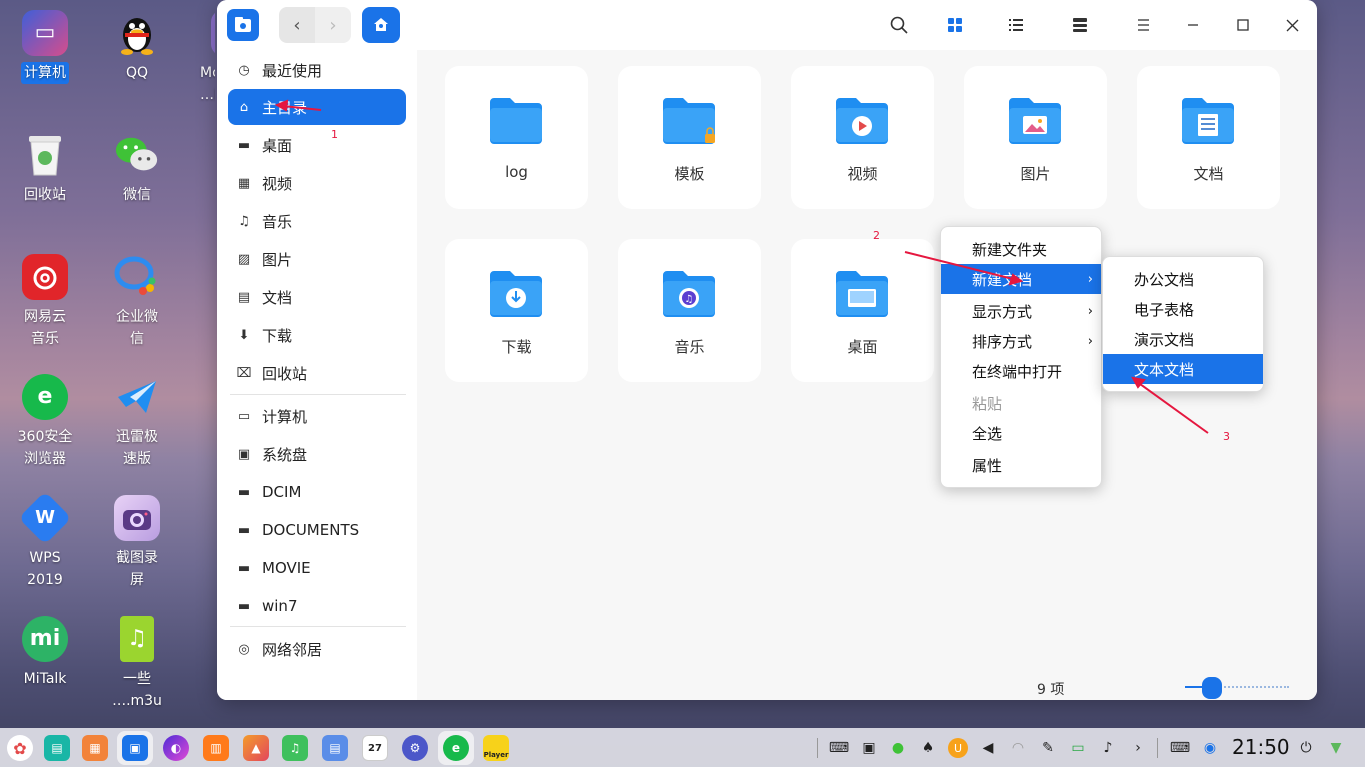  Describe the element at coordinates (988, 748) in the screenshot. I see `volume-tray-button: ◀` at that location.